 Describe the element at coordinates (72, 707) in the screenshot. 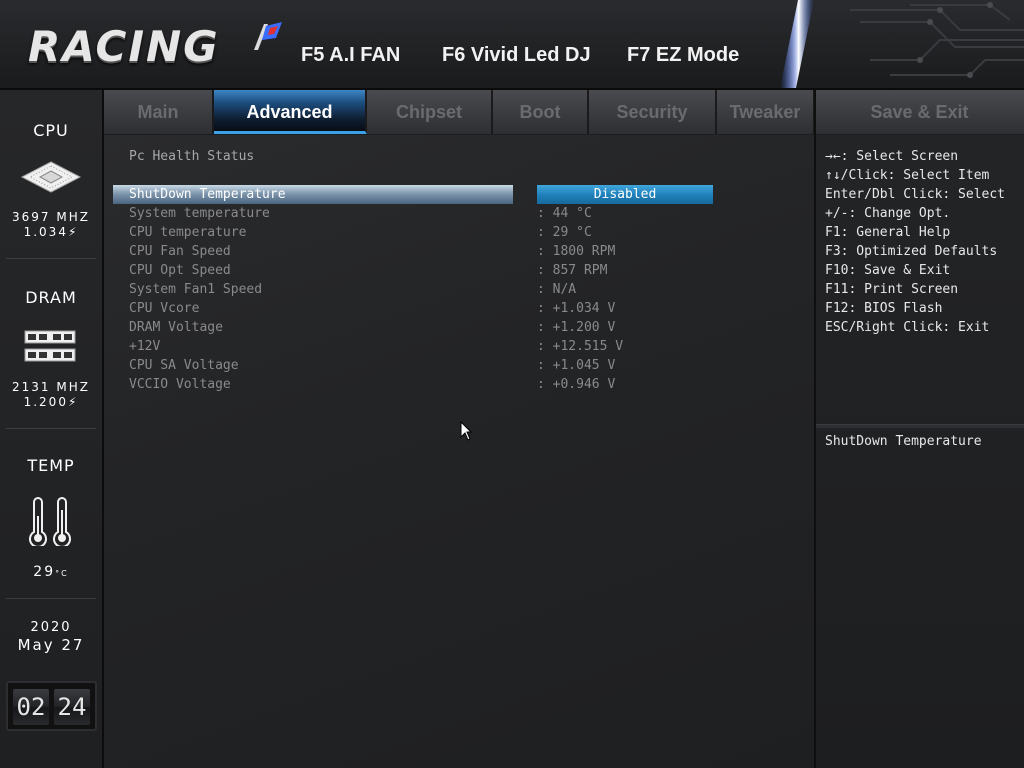

I see `clock-minutes: 24` at that location.